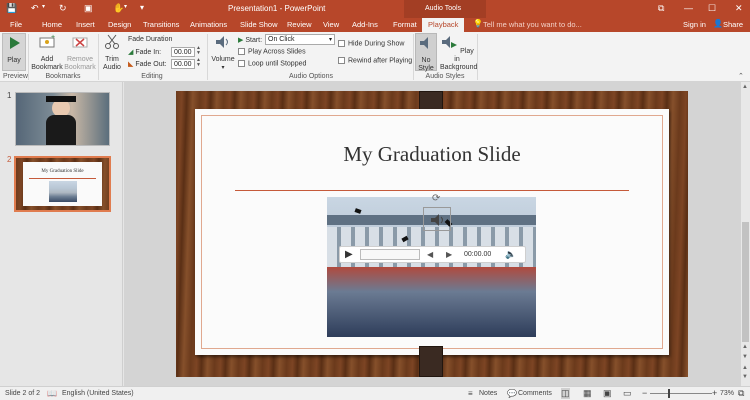 Image resolution: width=750 pixels, height=400 pixels. Describe the element at coordinates (449, 254) in the screenshot. I see `player-forward-icon: ▶` at that location.